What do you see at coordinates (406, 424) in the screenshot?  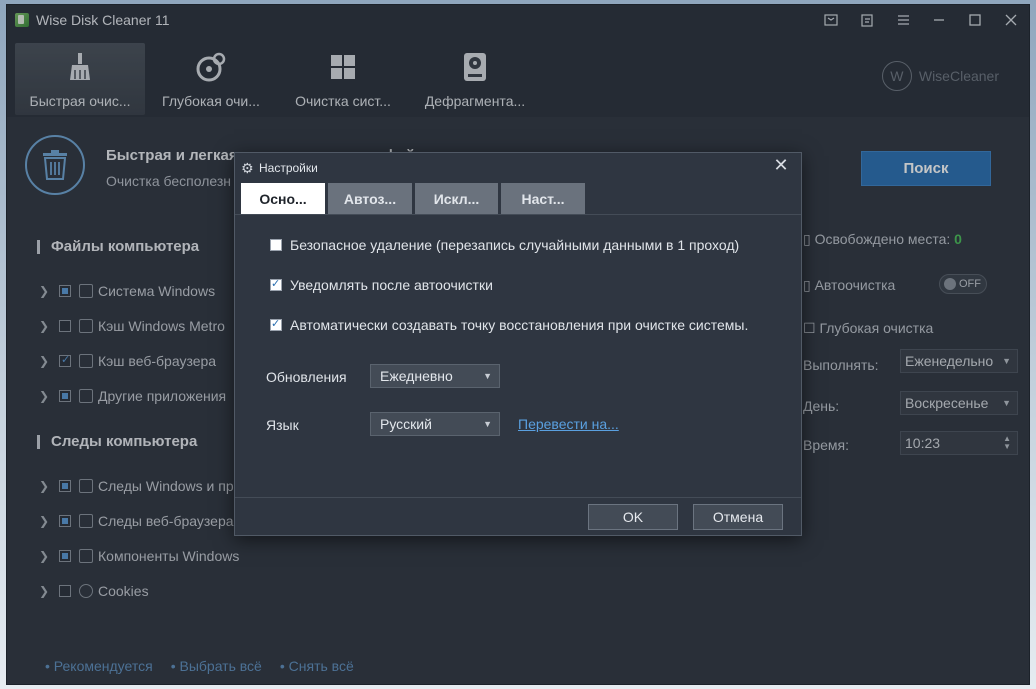 I see `language-value: Русский` at bounding box center [406, 424].